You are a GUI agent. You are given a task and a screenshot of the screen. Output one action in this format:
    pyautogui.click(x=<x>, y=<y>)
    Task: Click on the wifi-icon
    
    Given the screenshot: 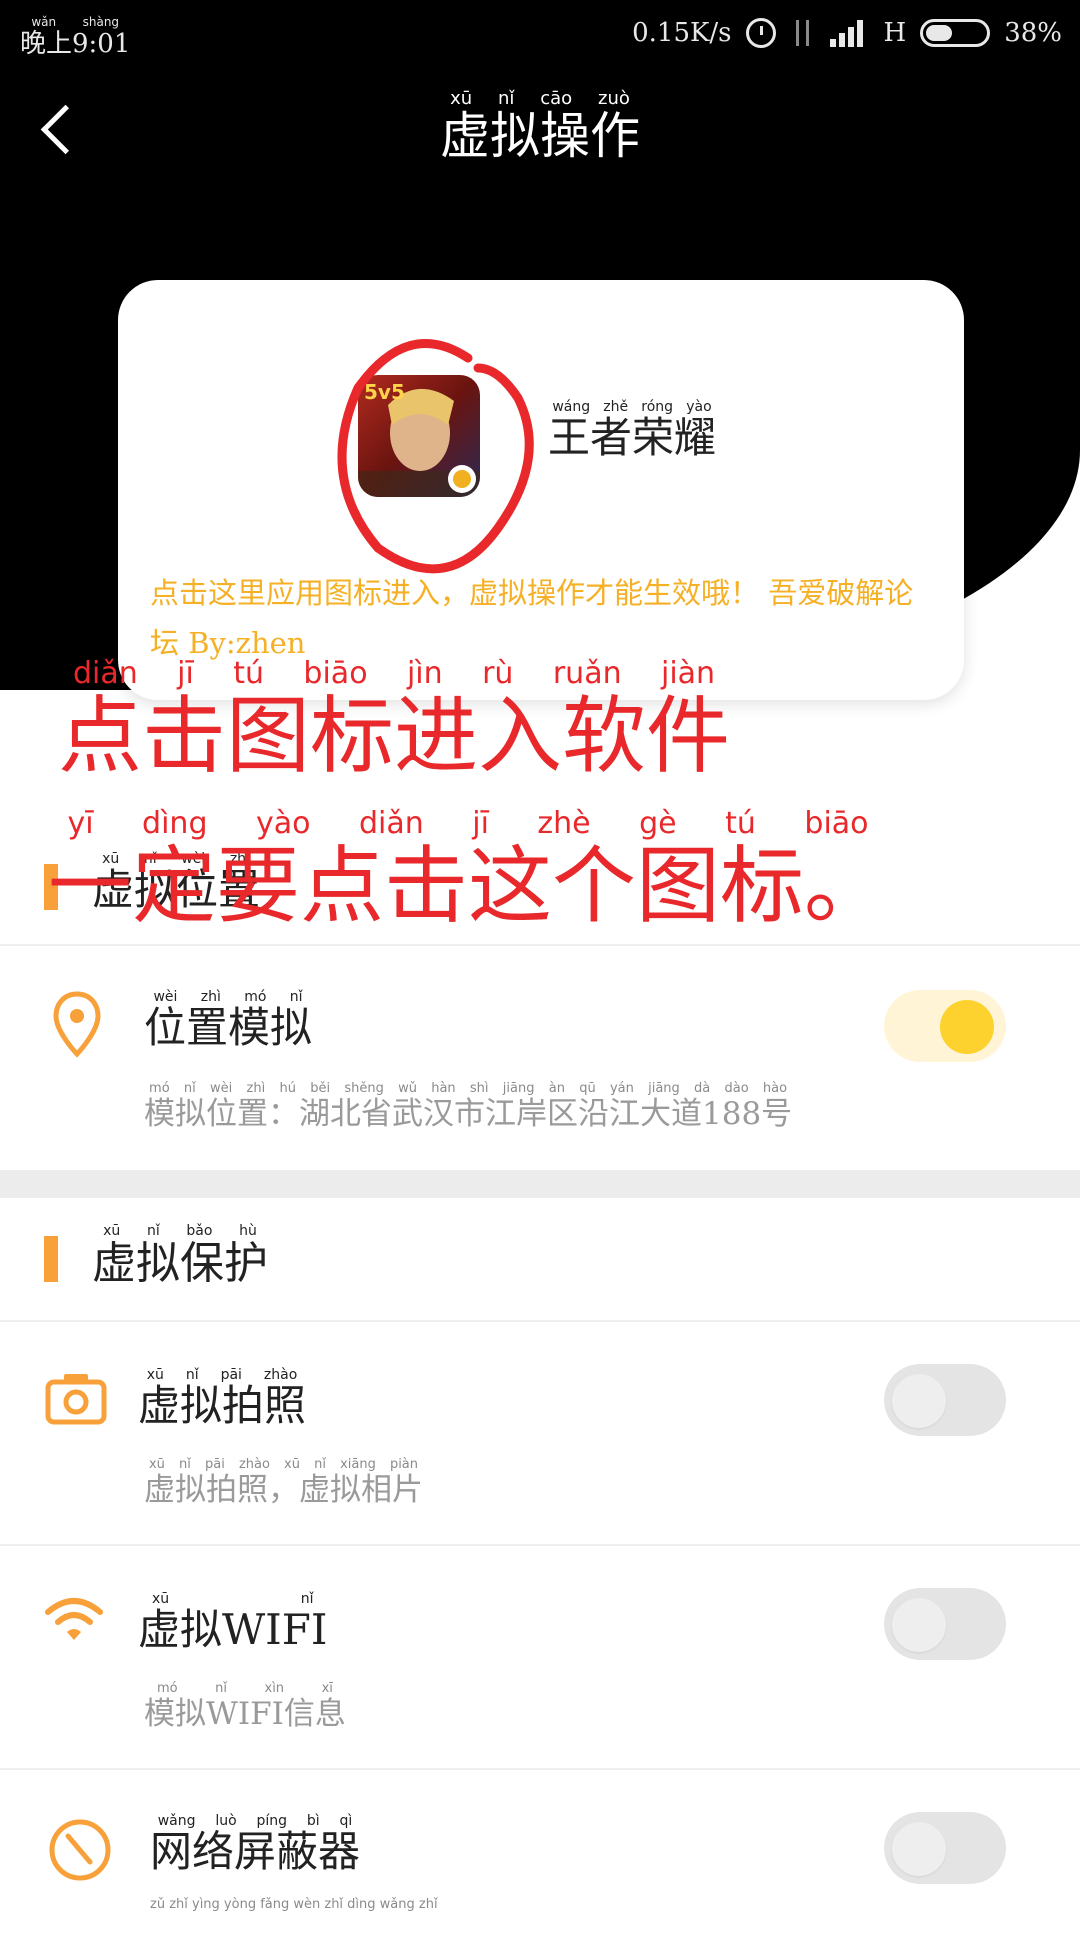 What is the action you would take?
    pyautogui.click(x=74, y=1619)
    